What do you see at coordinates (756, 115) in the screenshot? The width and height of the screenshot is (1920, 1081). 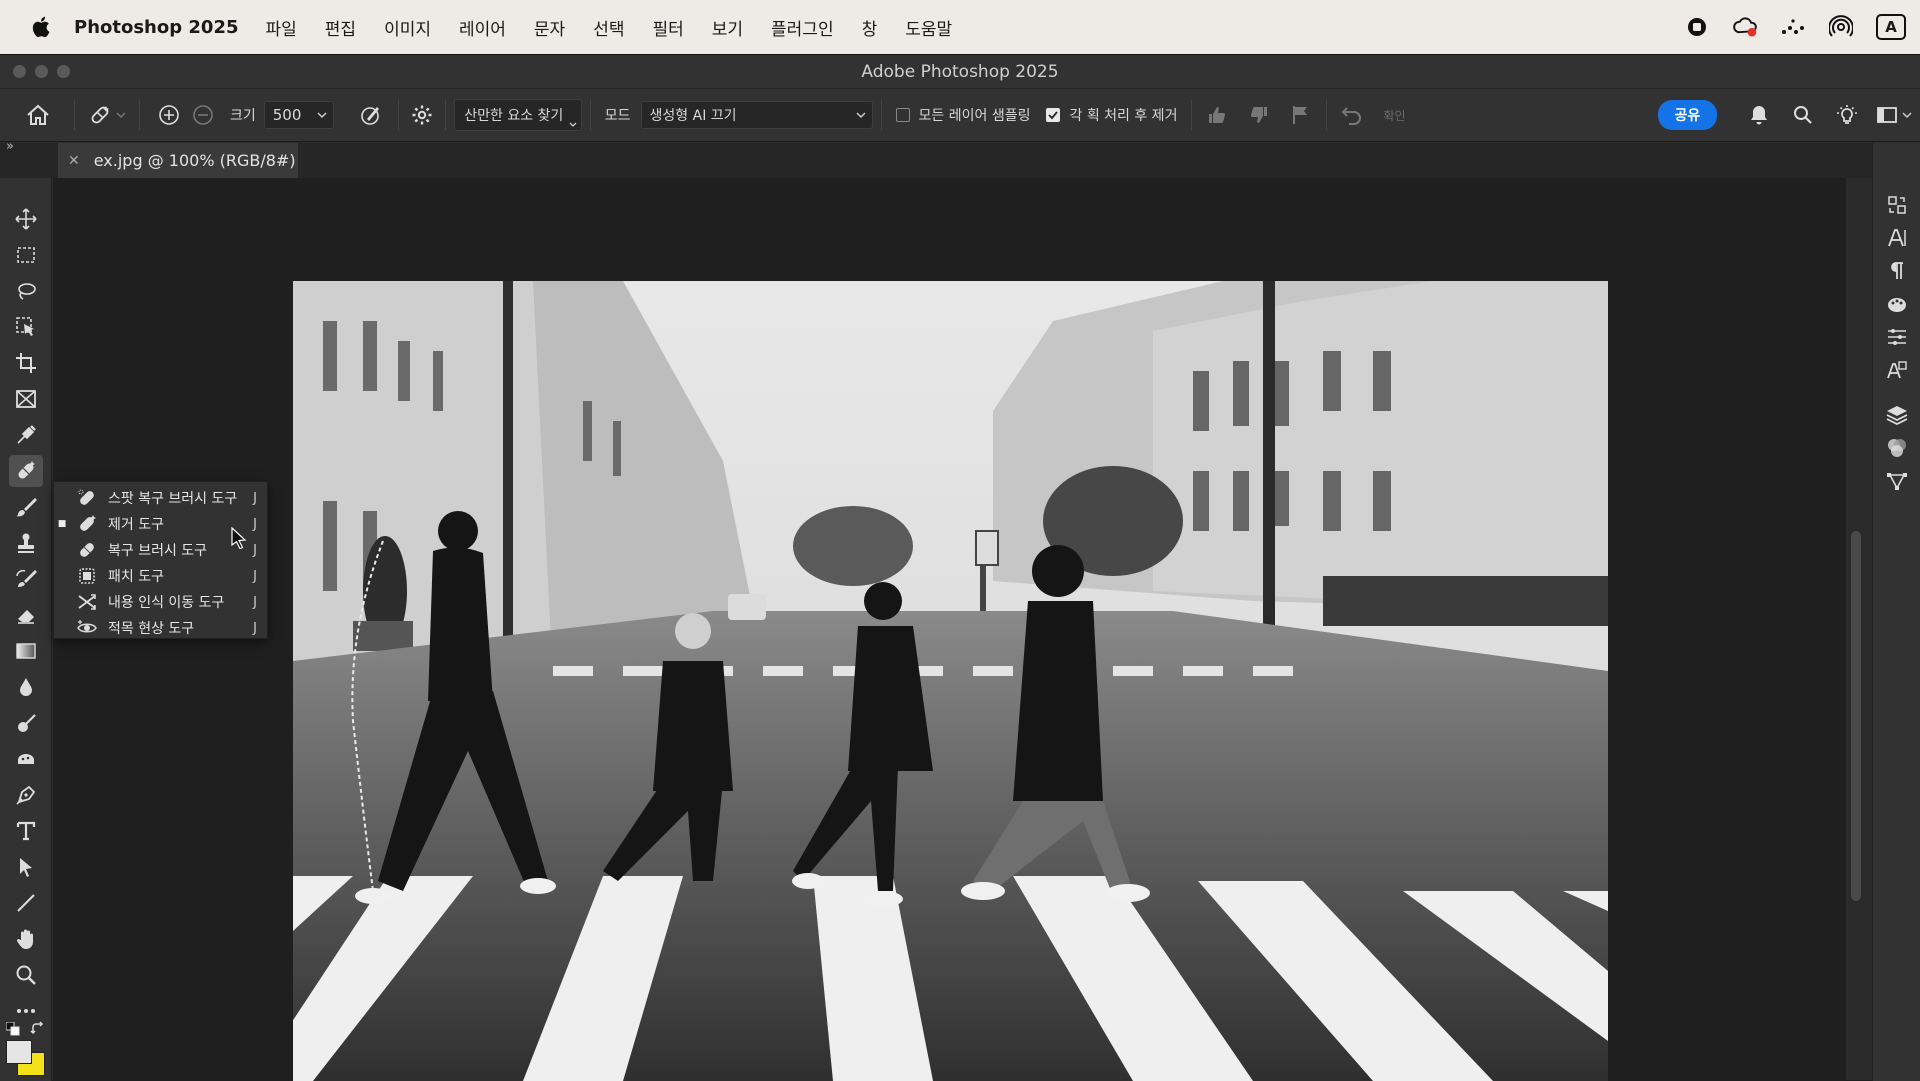 I see `mode-select: 생성형 AI 끄기` at bounding box center [756, 115].